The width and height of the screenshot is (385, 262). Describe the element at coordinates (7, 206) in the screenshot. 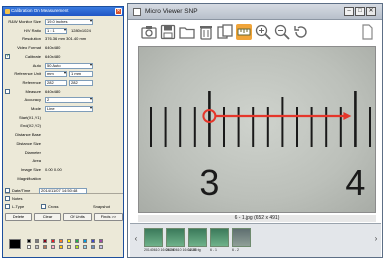

I see `l-type-checkbox` at that location.